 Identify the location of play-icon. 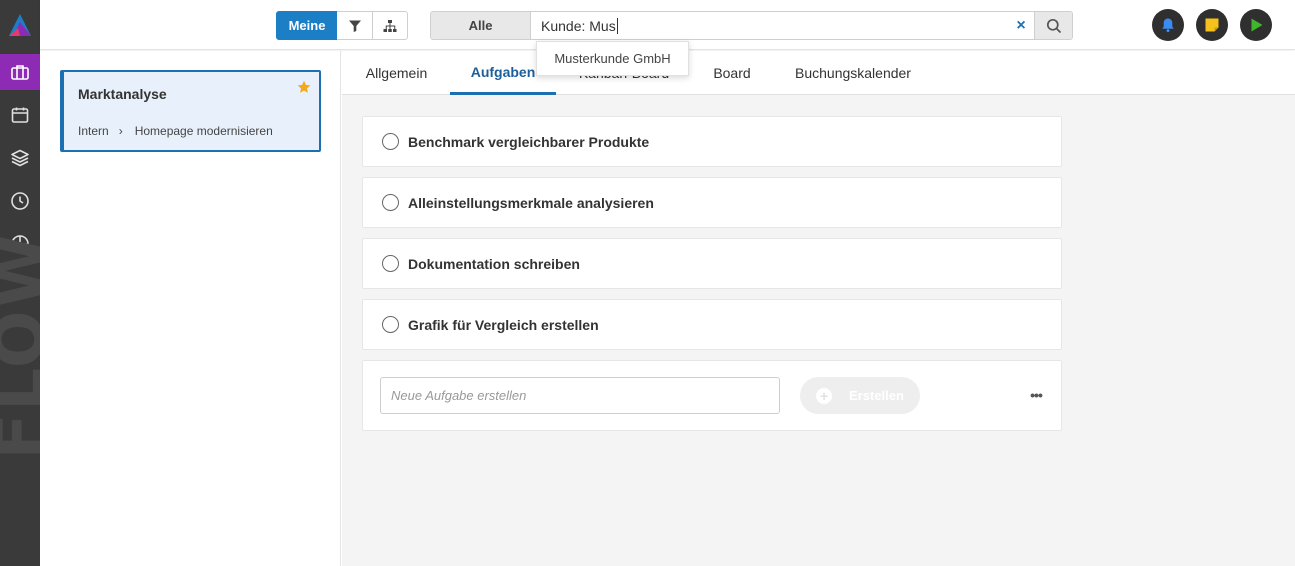
(1257, 25).